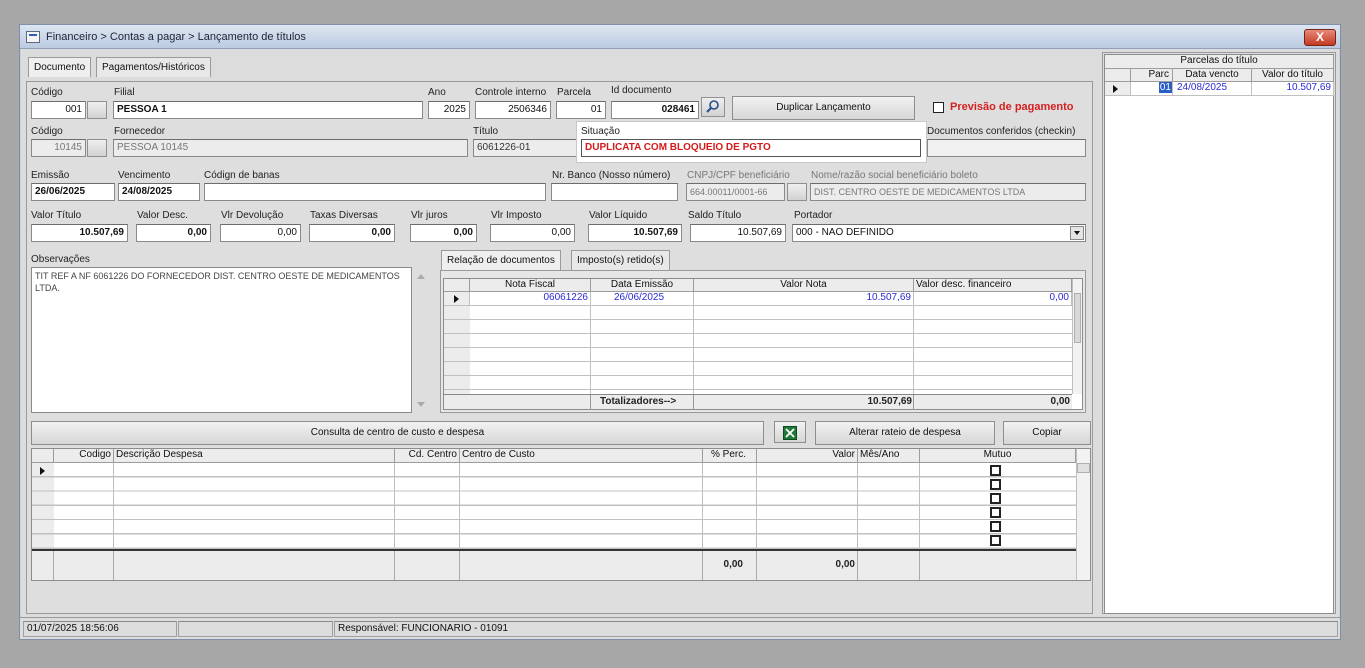  I want to click on parcela-cell-parc: 01, so click(1152, 89).